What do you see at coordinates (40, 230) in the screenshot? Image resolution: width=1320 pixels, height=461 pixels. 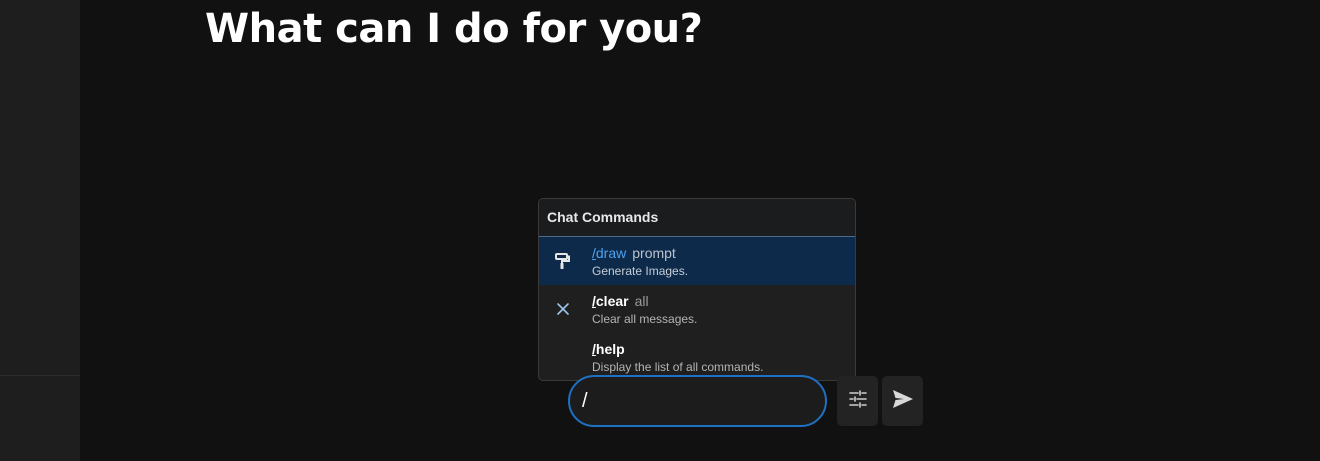 I see `sidebar` at bounding box center [40, 230].